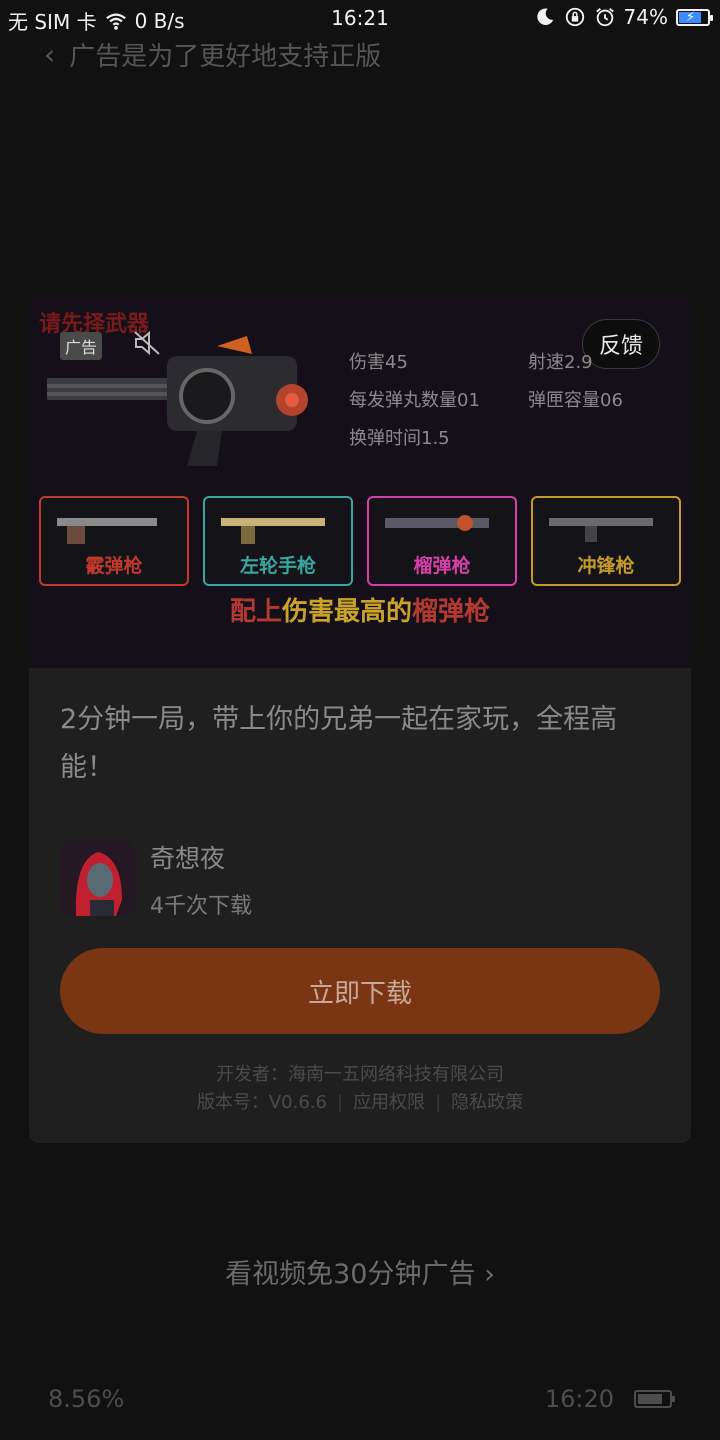 The width and height of the screenshot is (720, 1440). Describe the element at coordinates (604, 17) in the screenshot. I see `alarm-icon` at that location.